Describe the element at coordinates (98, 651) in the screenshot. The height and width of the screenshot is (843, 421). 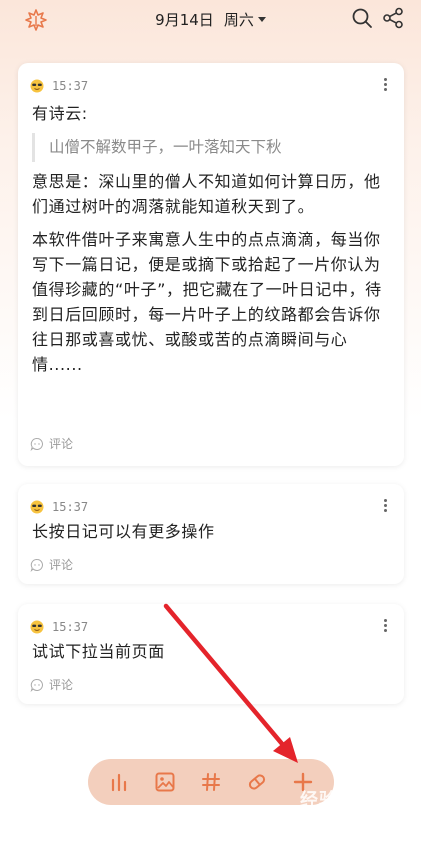
I see `entry-text: 试试下拉当前页面` at that location.